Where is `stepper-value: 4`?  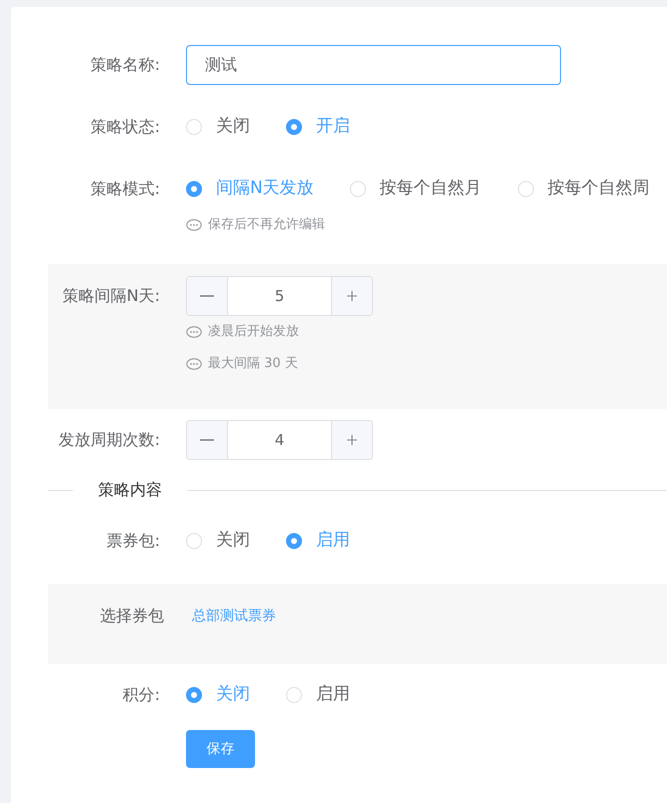
stepper-value: 4 is located at coordinates (280, 440).